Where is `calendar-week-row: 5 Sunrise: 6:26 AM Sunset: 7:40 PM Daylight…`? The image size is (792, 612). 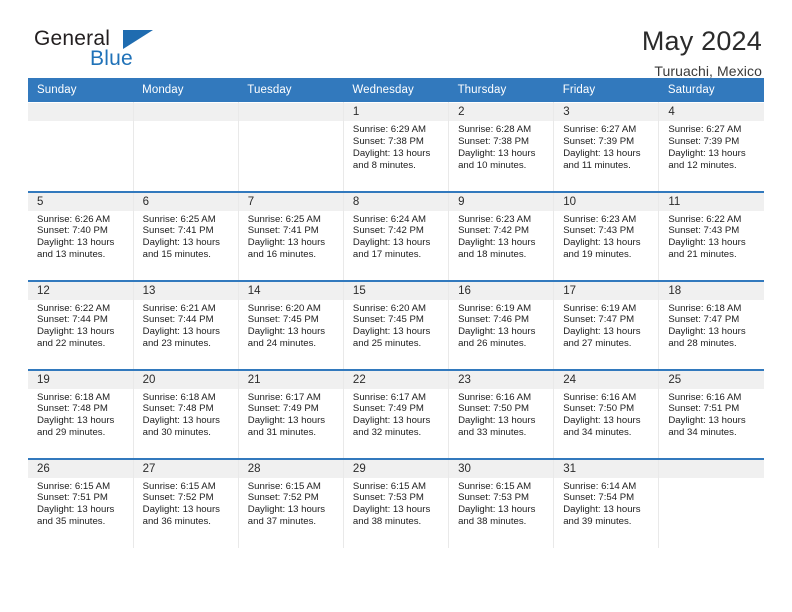 calendar-week-row: 5 Sunrise: 6:26 AM Sunset: 7:40 PM Daylight… is located at coordinates (396, 235).